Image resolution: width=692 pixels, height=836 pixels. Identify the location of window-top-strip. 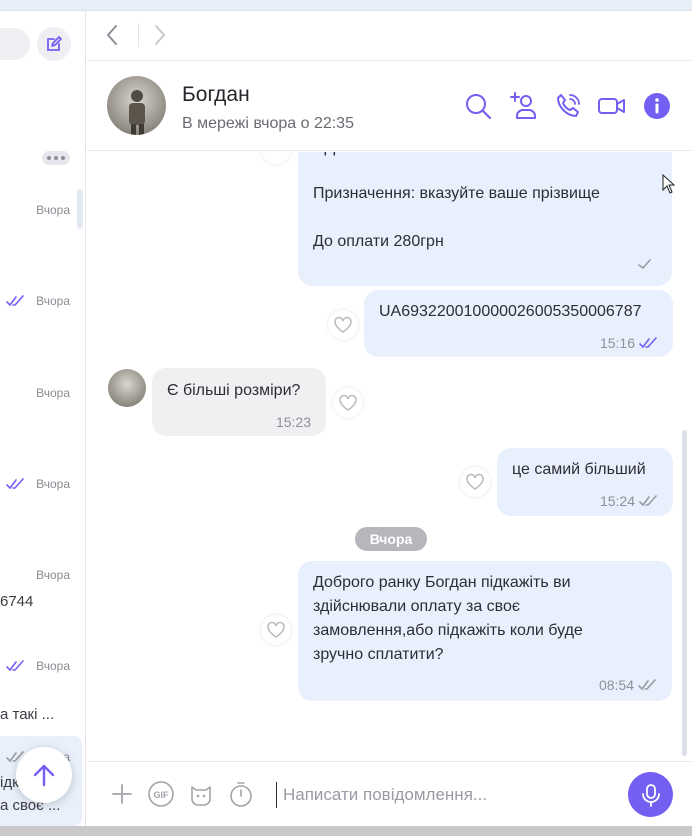
(346, 5).